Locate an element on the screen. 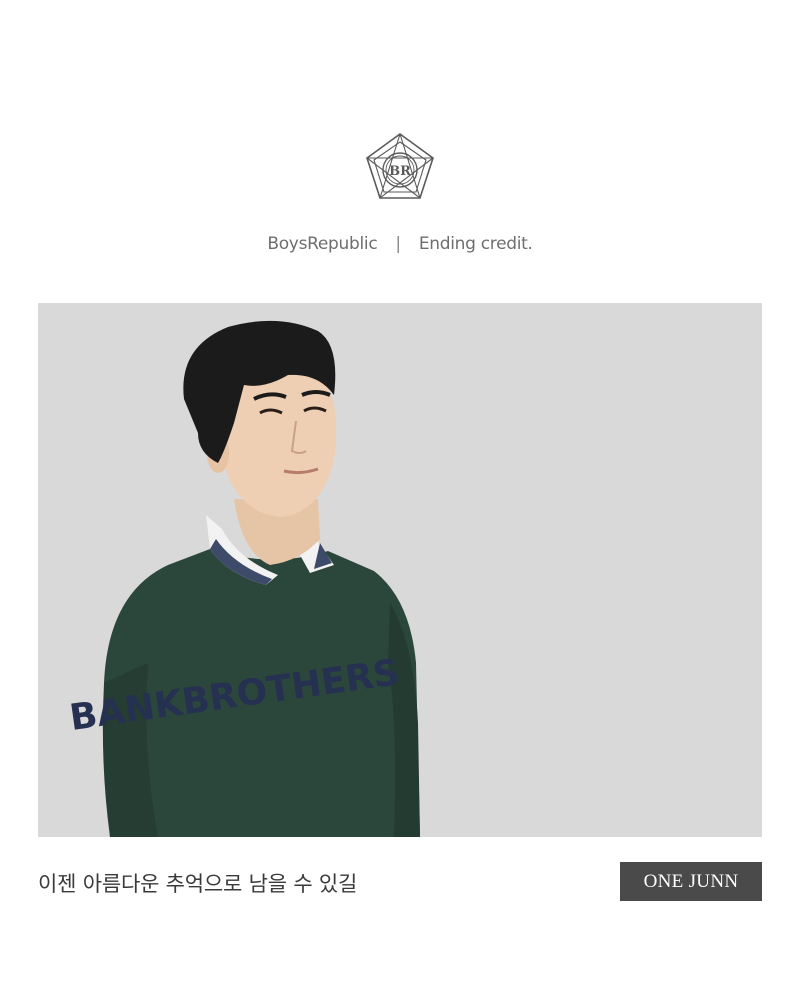 The width and height of the screenshot is (800, 1000). brand-line: BoysRepublic | Ending credit. is located at coordinates (400, 244).